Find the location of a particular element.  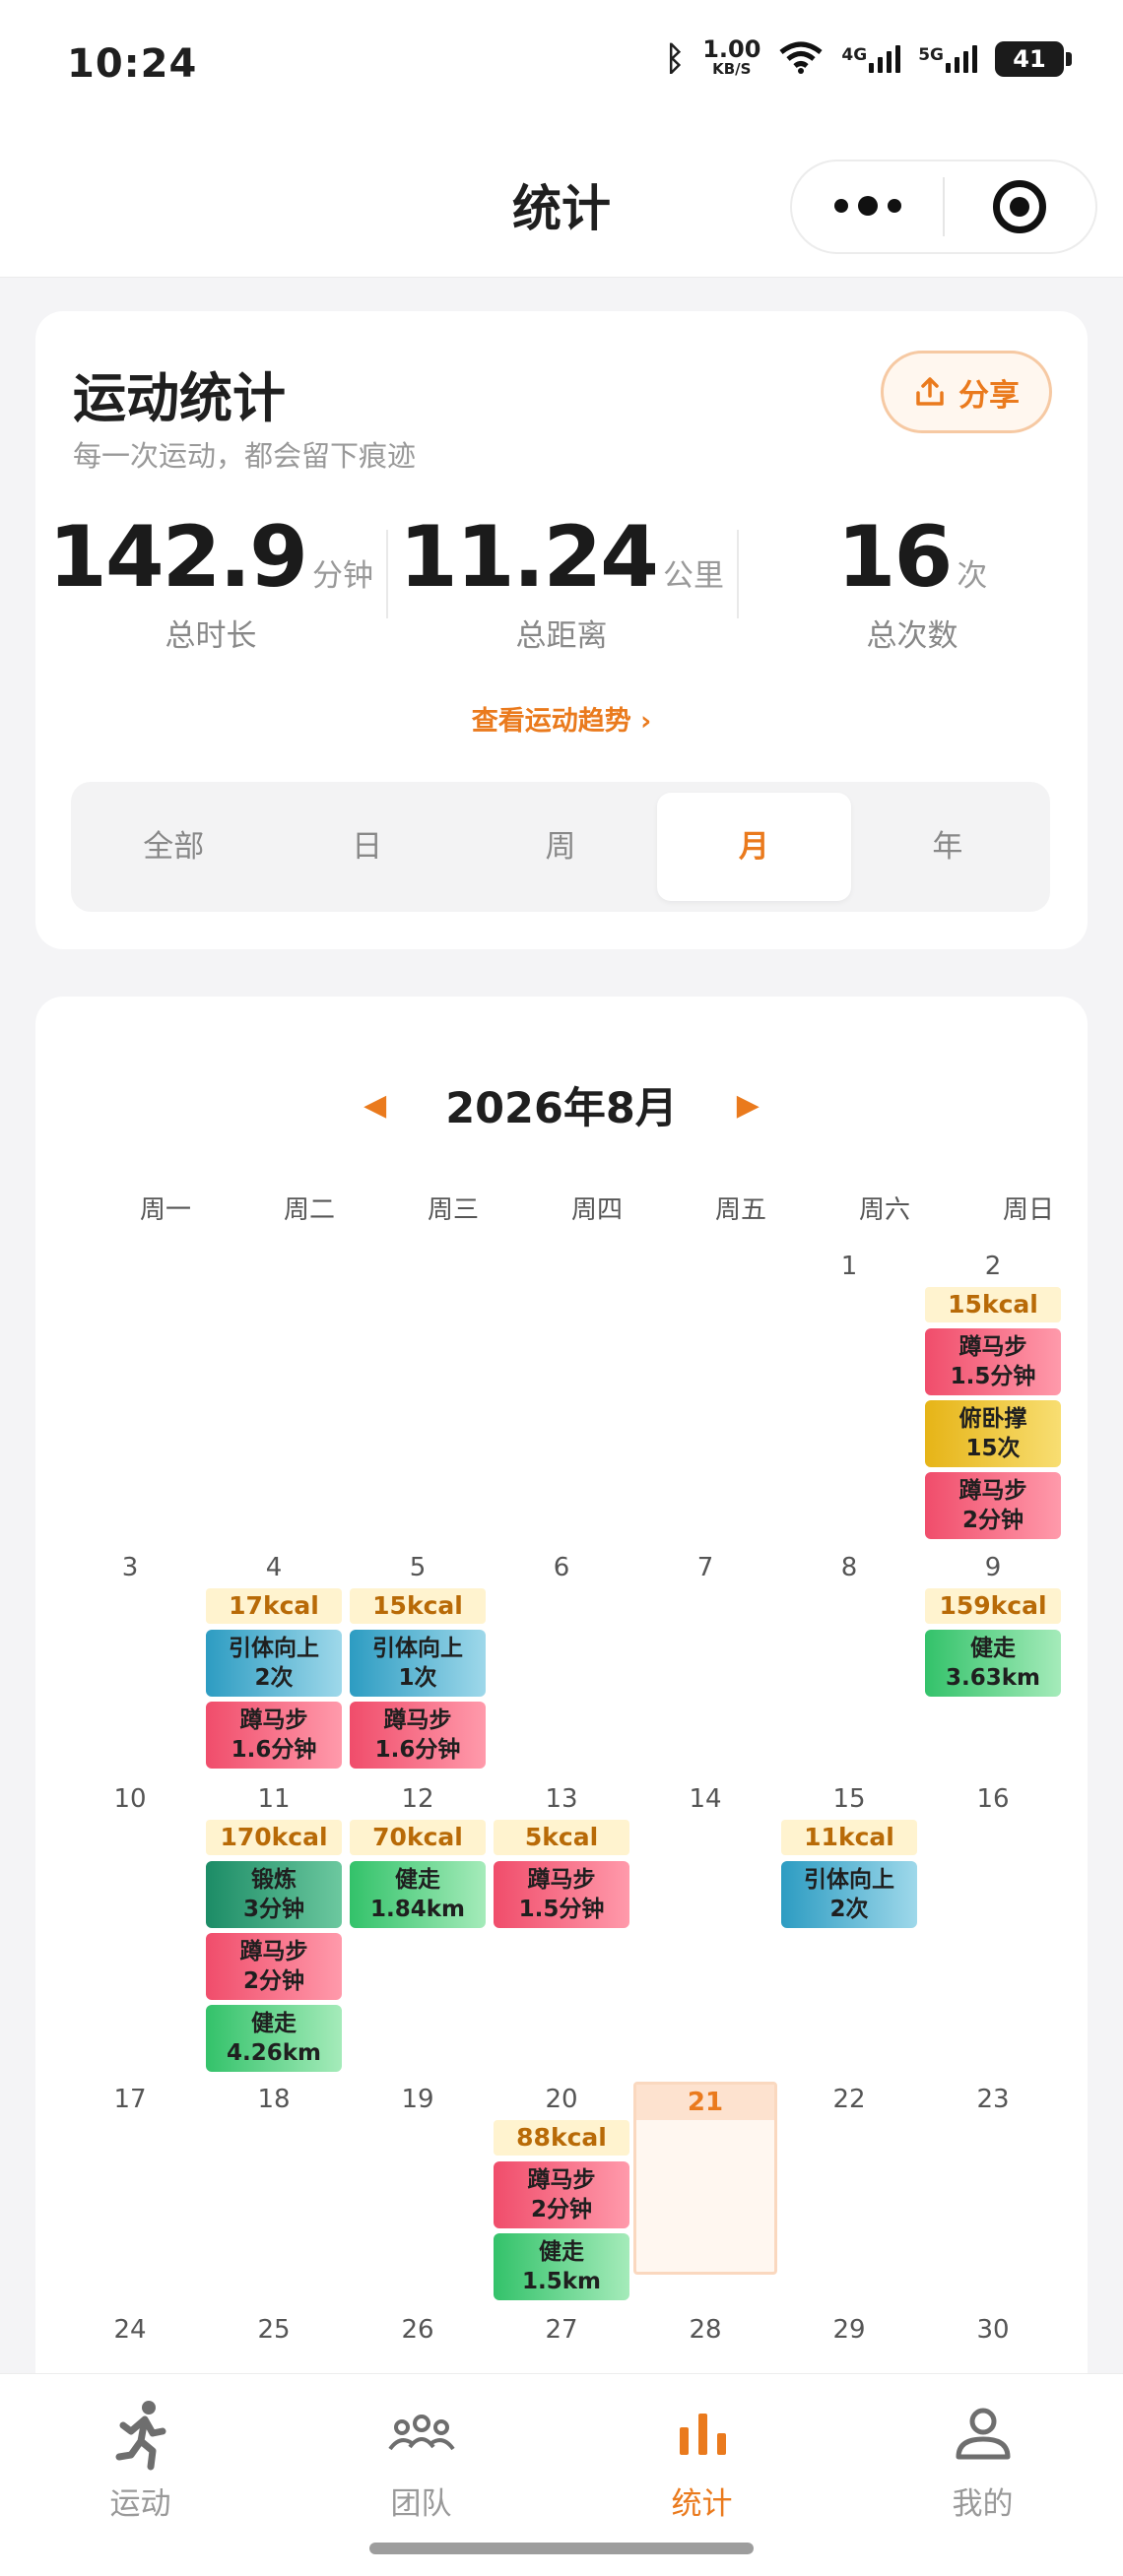

calendar-day: 21 is located at coordinates (705, 2178).